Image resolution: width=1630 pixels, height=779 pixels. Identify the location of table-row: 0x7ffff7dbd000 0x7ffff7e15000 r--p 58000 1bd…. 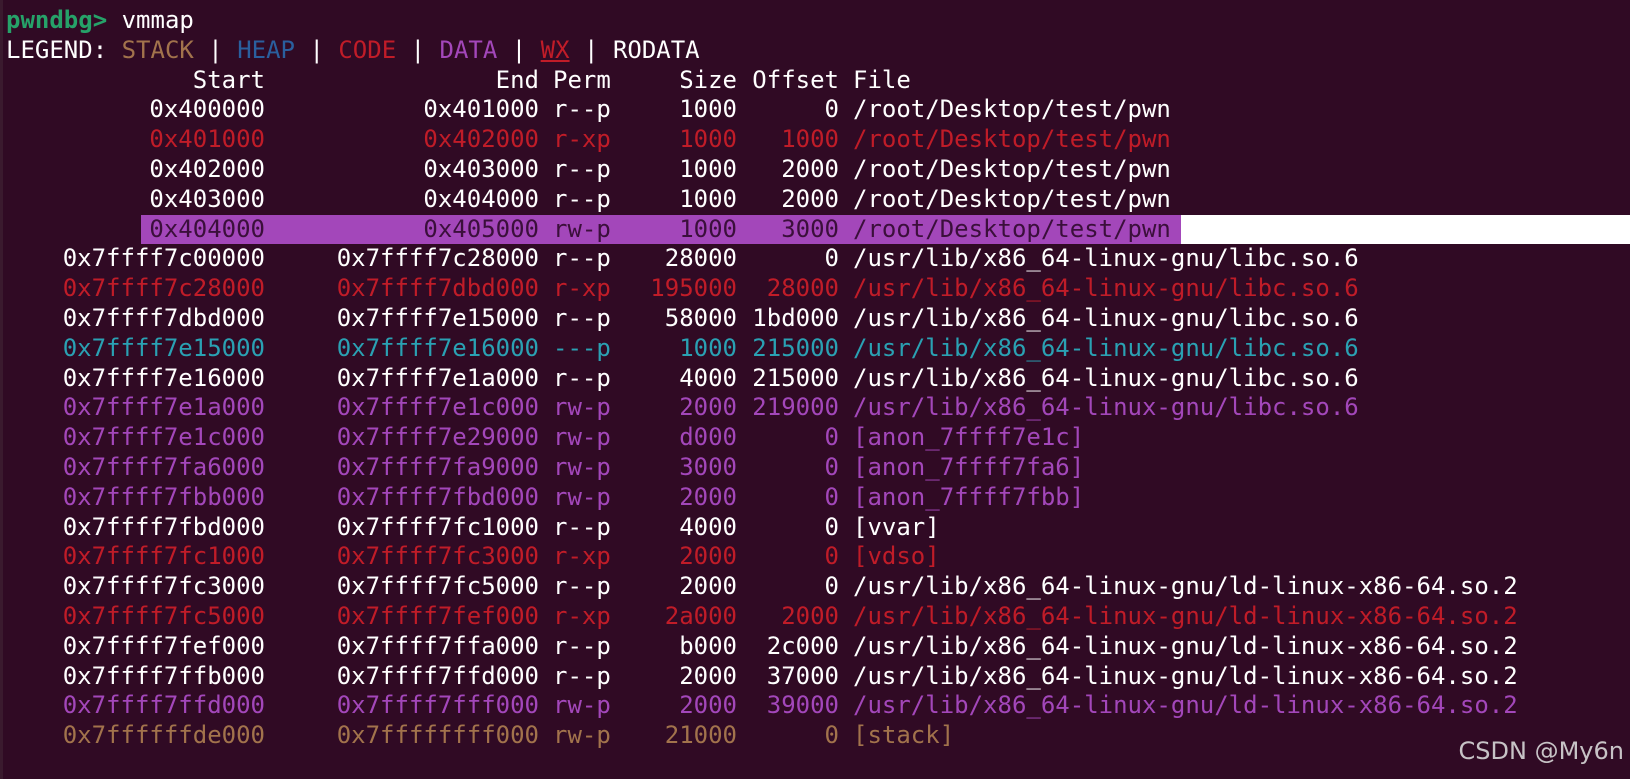
(762, 319).